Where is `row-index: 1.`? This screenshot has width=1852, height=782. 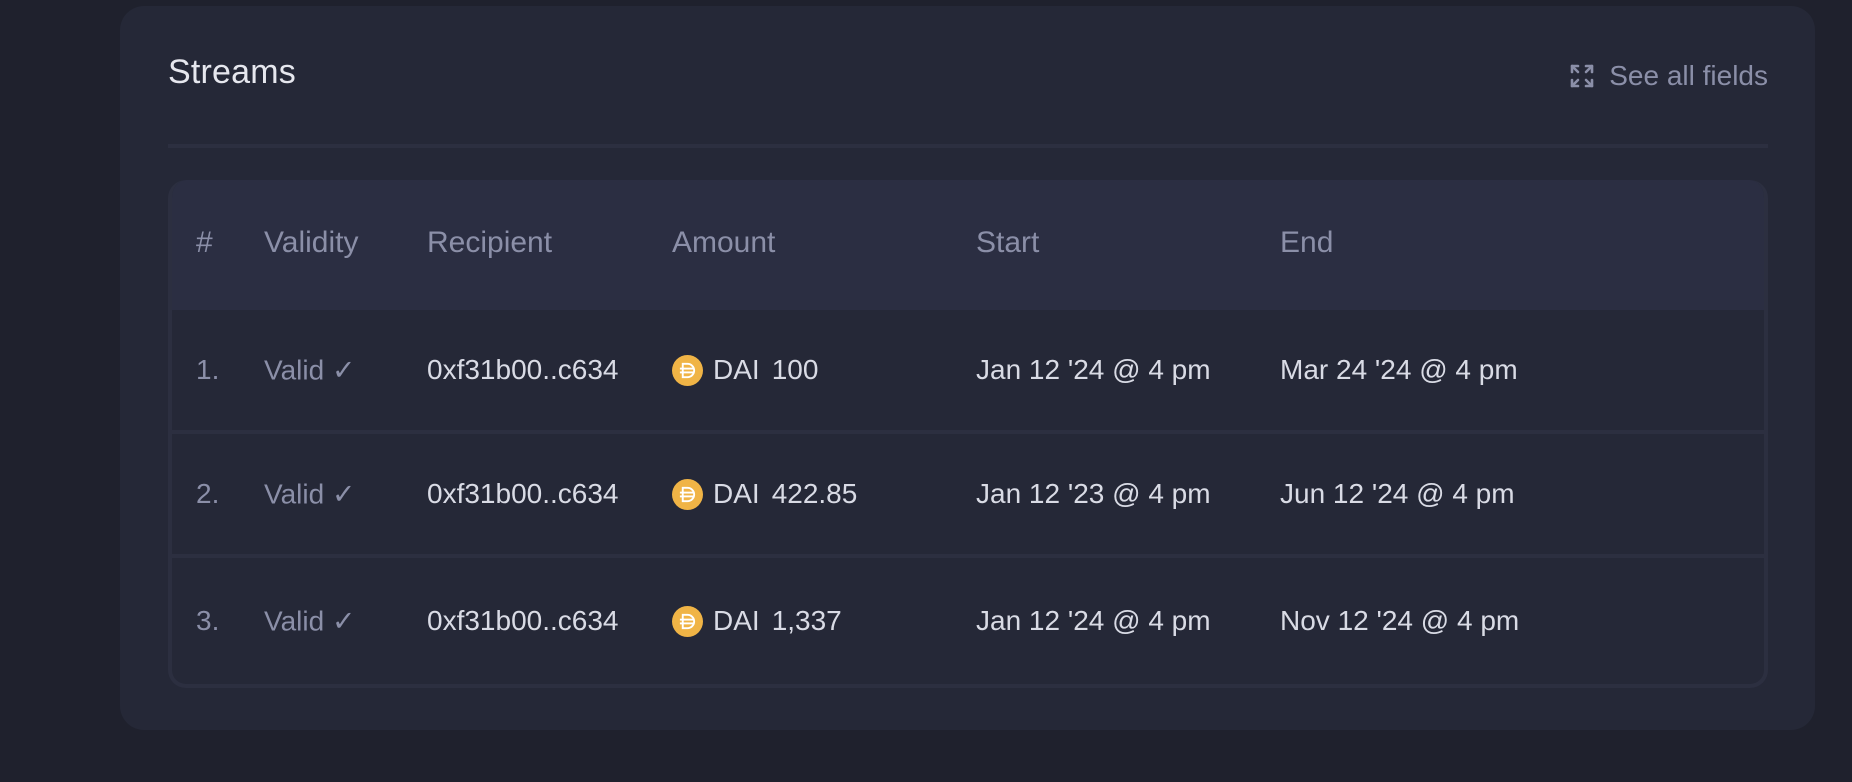
row-index: 1. is located at coordinates (208, 369).